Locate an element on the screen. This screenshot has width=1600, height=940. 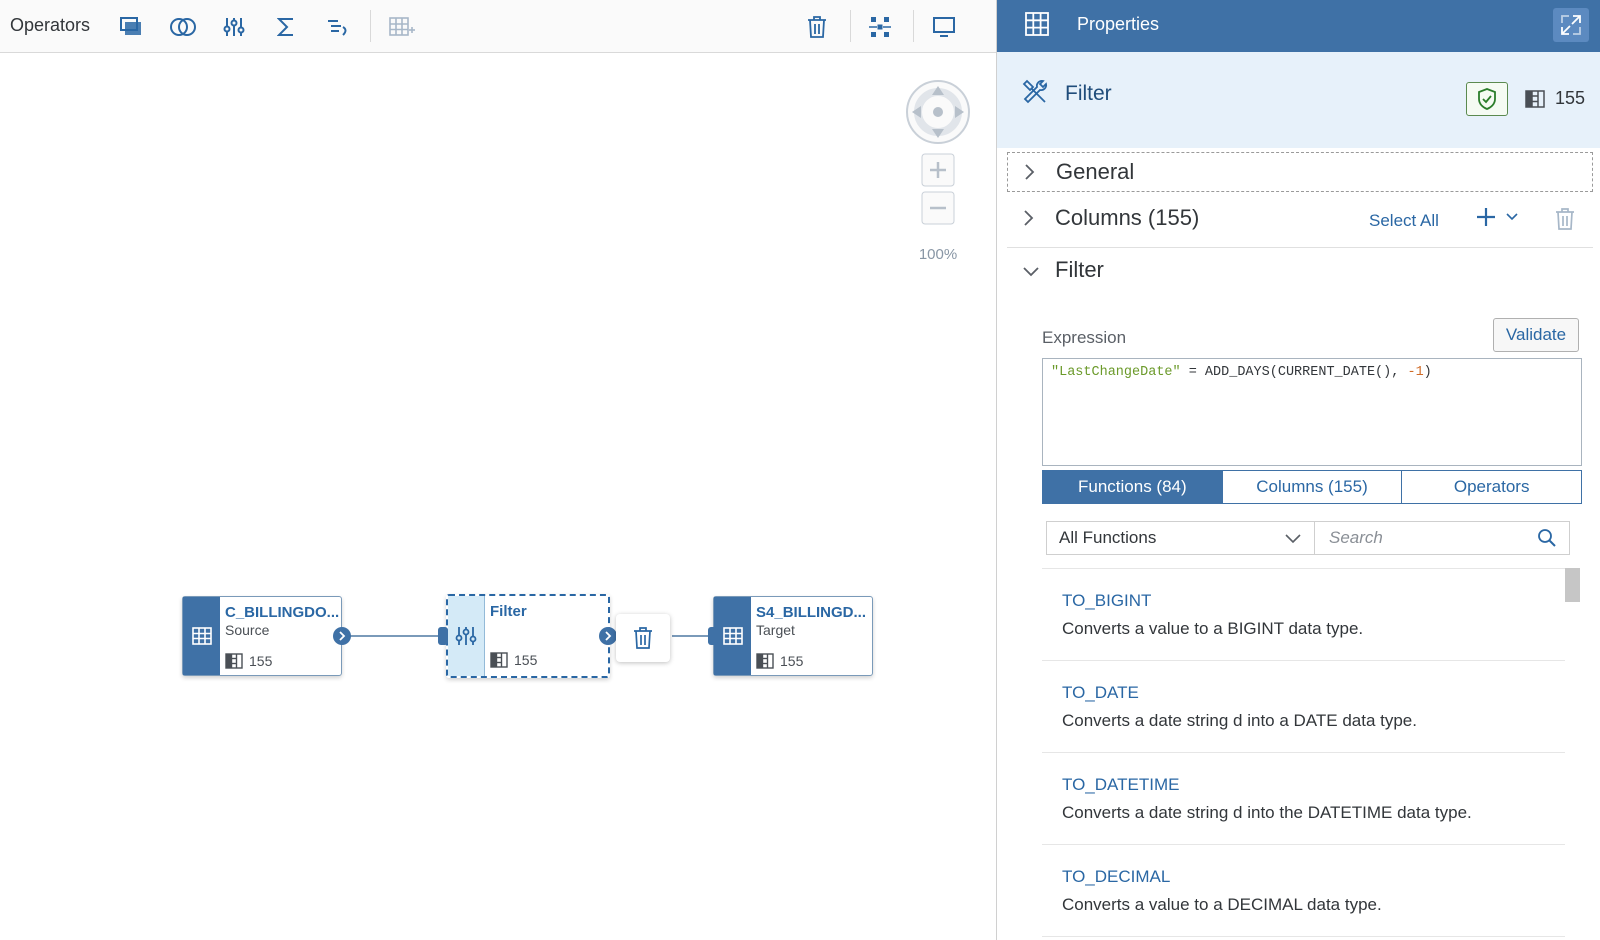
calculated-column-icon is located at coordinates (338, 27).